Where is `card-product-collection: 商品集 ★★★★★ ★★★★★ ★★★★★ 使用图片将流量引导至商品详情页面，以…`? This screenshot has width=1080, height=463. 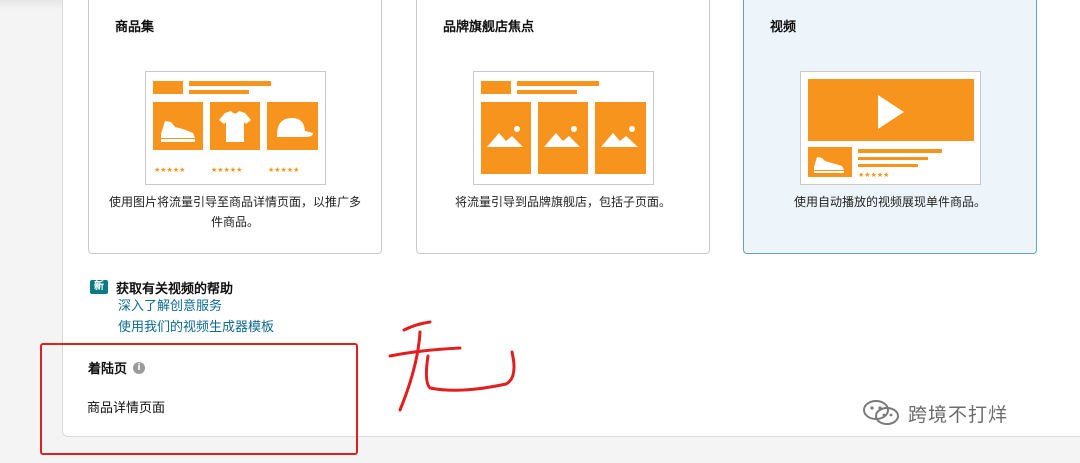
card-product-collection: 商品集 ★★★★★ ★★★★★ ★★★★★ 使用图片将流量引导至商品详情页面，以… is located at coordinates (235, 127).